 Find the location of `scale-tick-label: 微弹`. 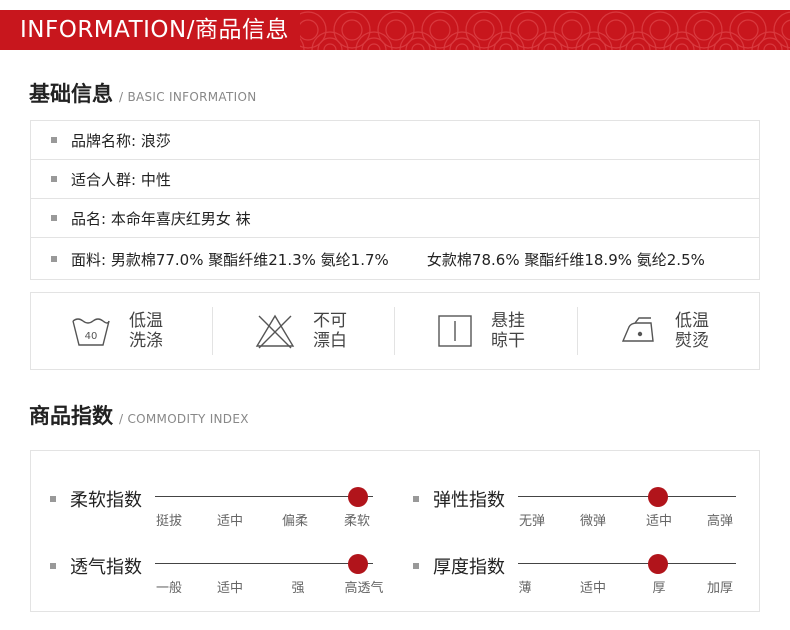

scale-tick-label: 微弹 is located at coordinates (592, 521).